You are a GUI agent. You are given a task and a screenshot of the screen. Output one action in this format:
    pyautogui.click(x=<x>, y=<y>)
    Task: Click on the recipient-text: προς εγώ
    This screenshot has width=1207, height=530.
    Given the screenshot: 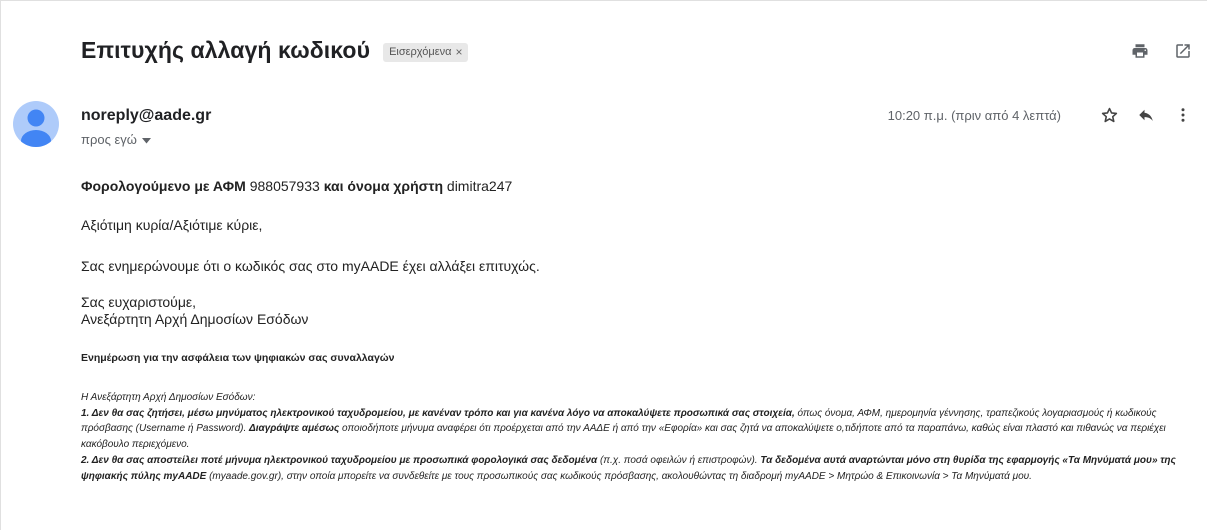 What is the action you would take?
    pyautogui.click(x=109, y=139)
    